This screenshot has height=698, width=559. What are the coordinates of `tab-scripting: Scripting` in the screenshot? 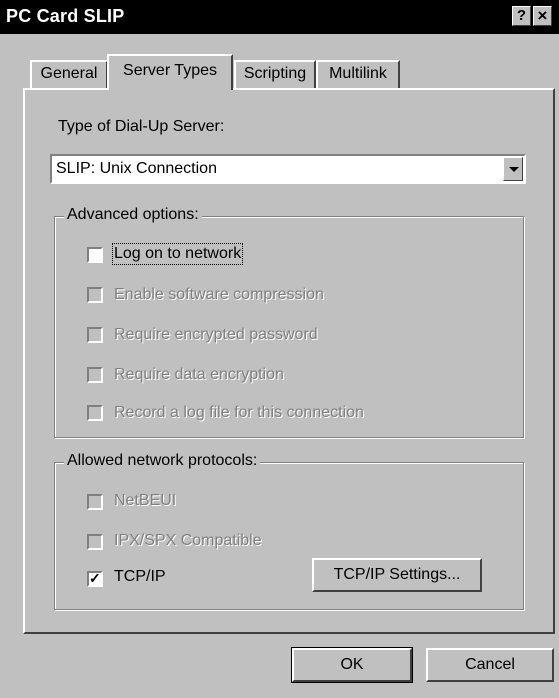 It's located at (275, 74).